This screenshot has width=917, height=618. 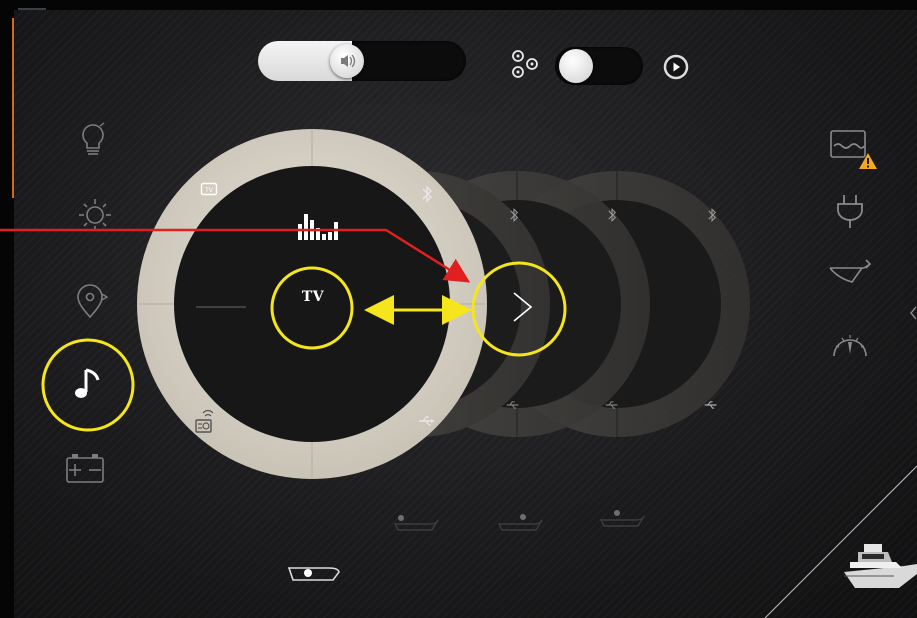 I want to click on boat-zone-stern-icon, so click(x=416, y=523).